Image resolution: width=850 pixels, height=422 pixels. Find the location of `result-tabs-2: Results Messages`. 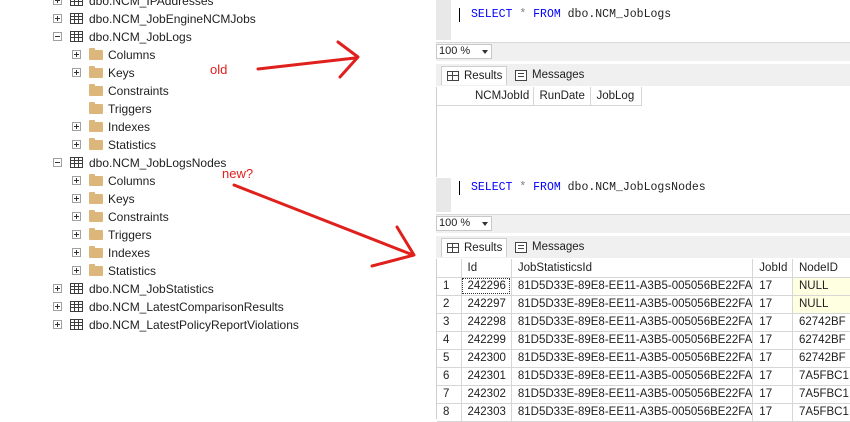

result-tabs-2: Results Messages is located at coordinates (643, 247).